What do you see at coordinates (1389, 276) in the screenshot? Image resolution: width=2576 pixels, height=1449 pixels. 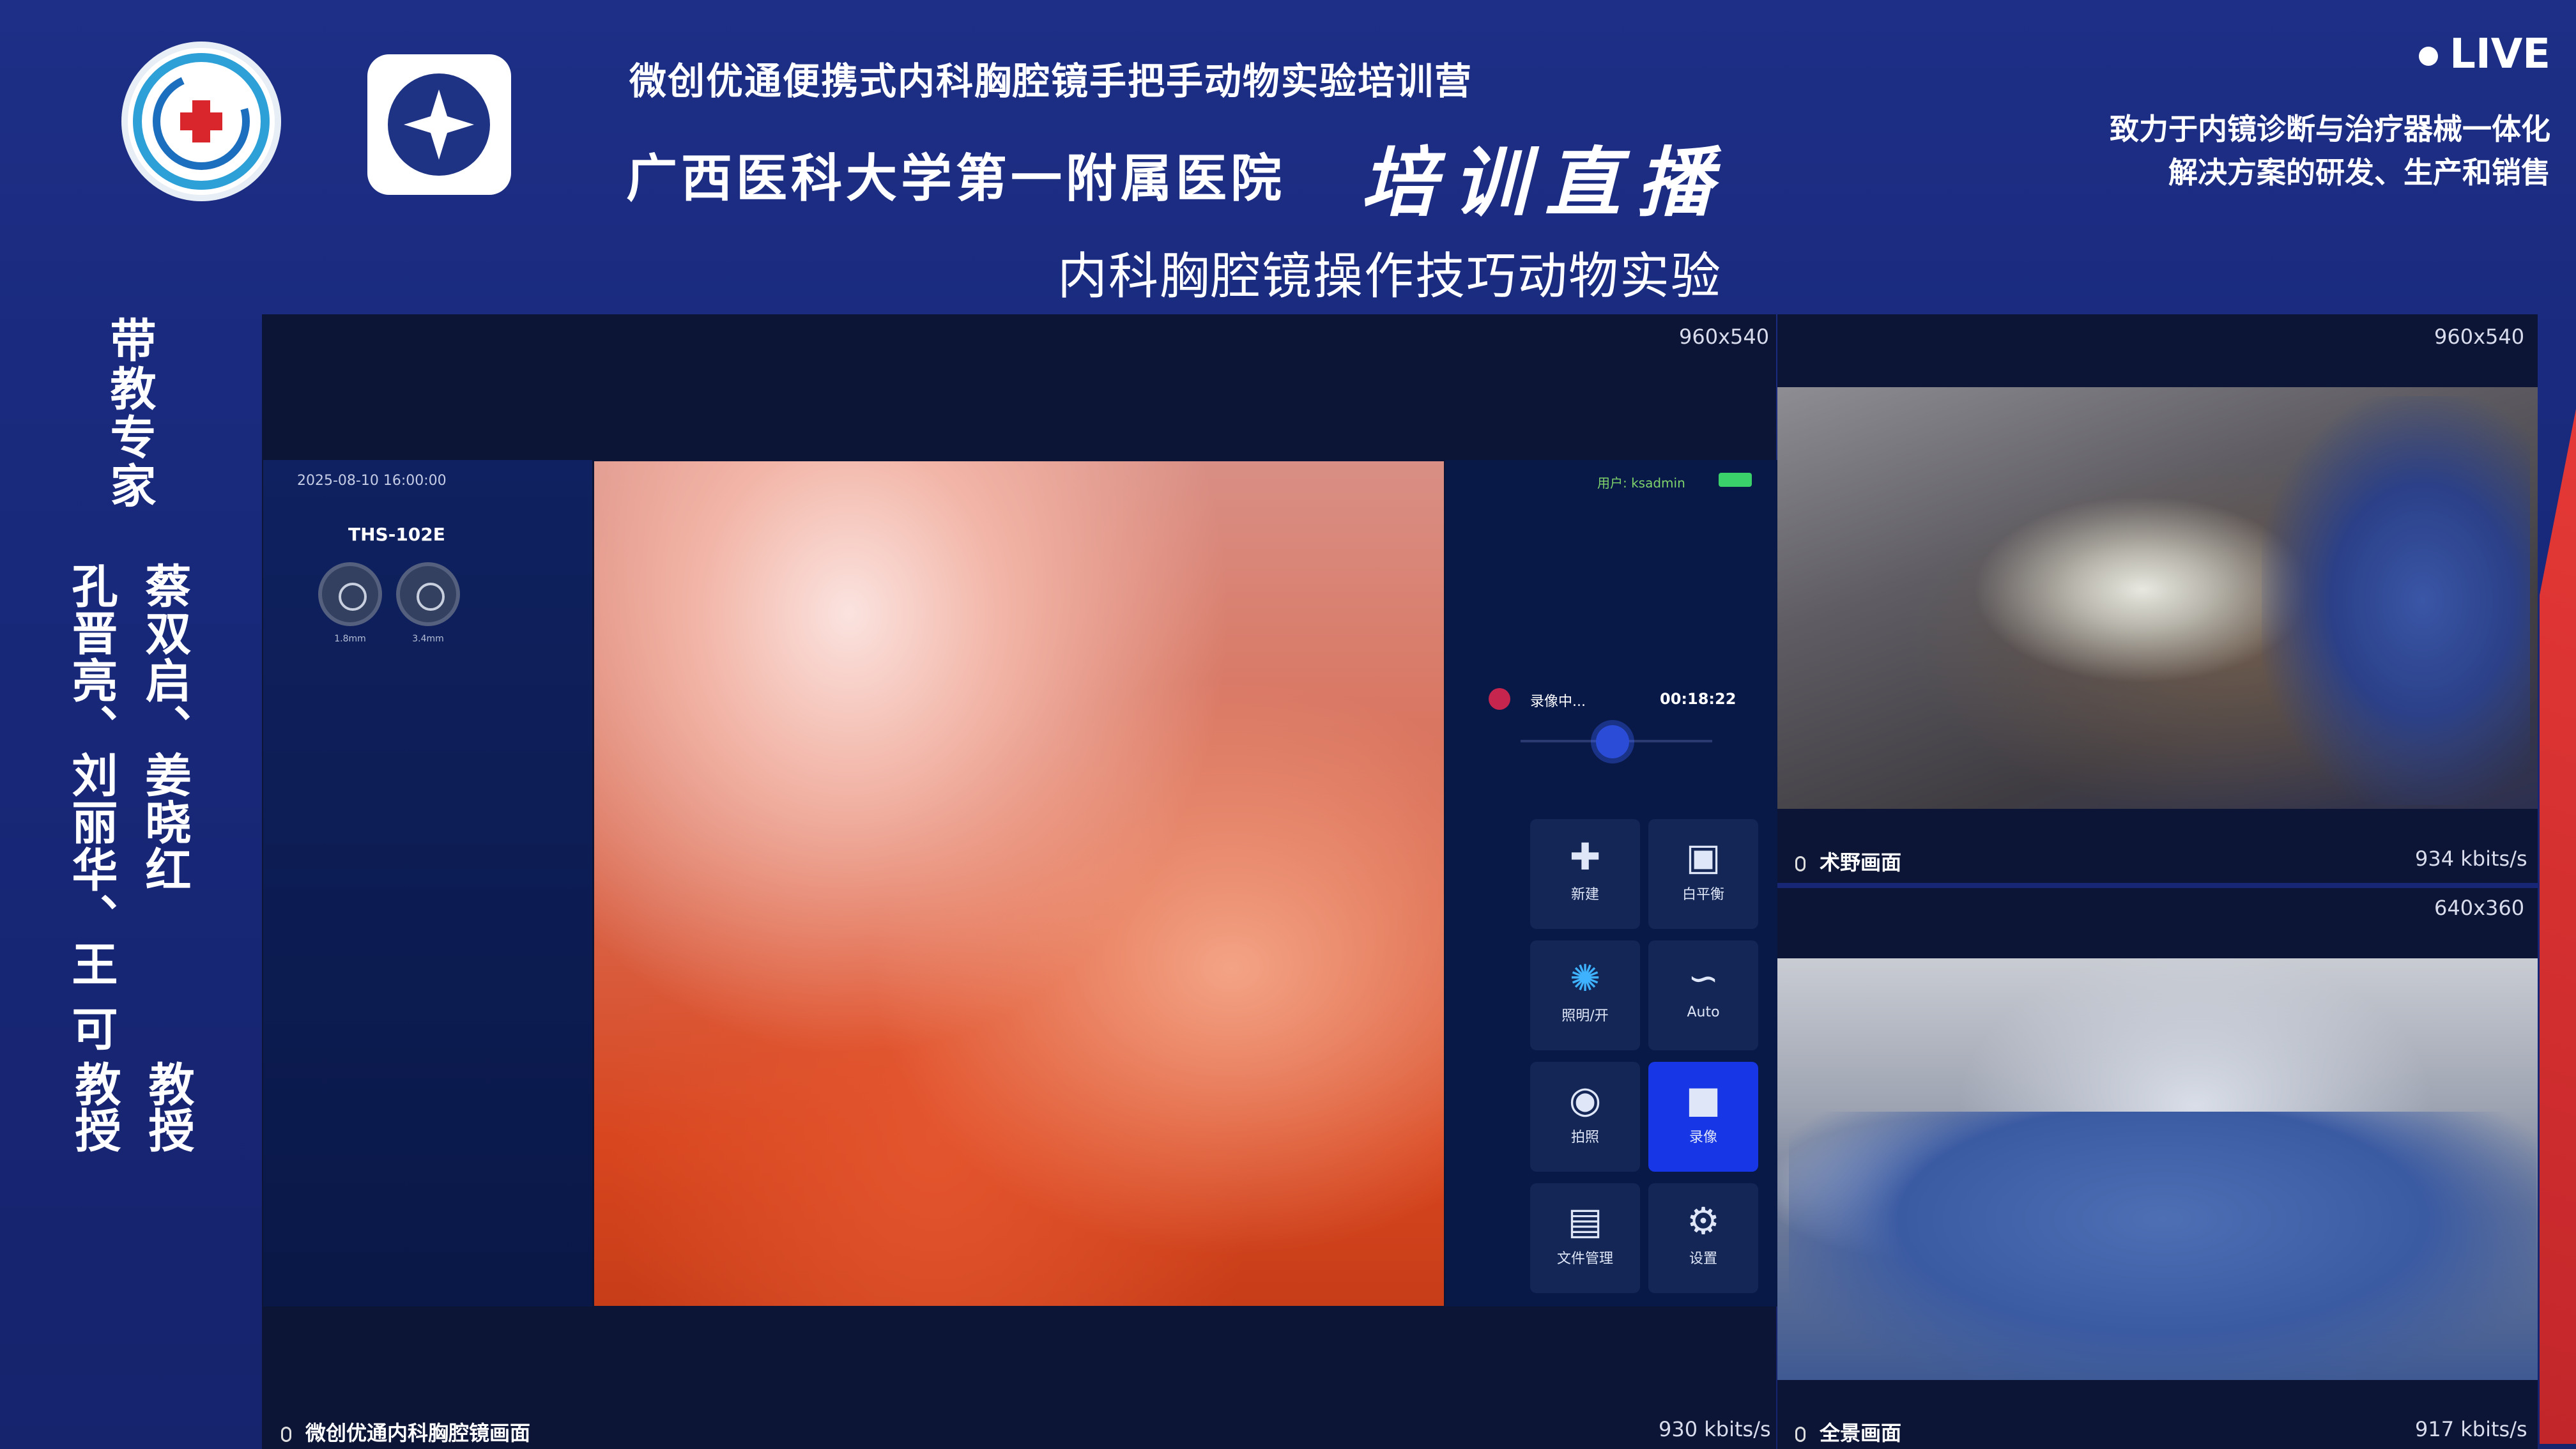 I see `session-topic: 内科胸腔镜操作技巧动物实验` at bounding box center [1389, 276].